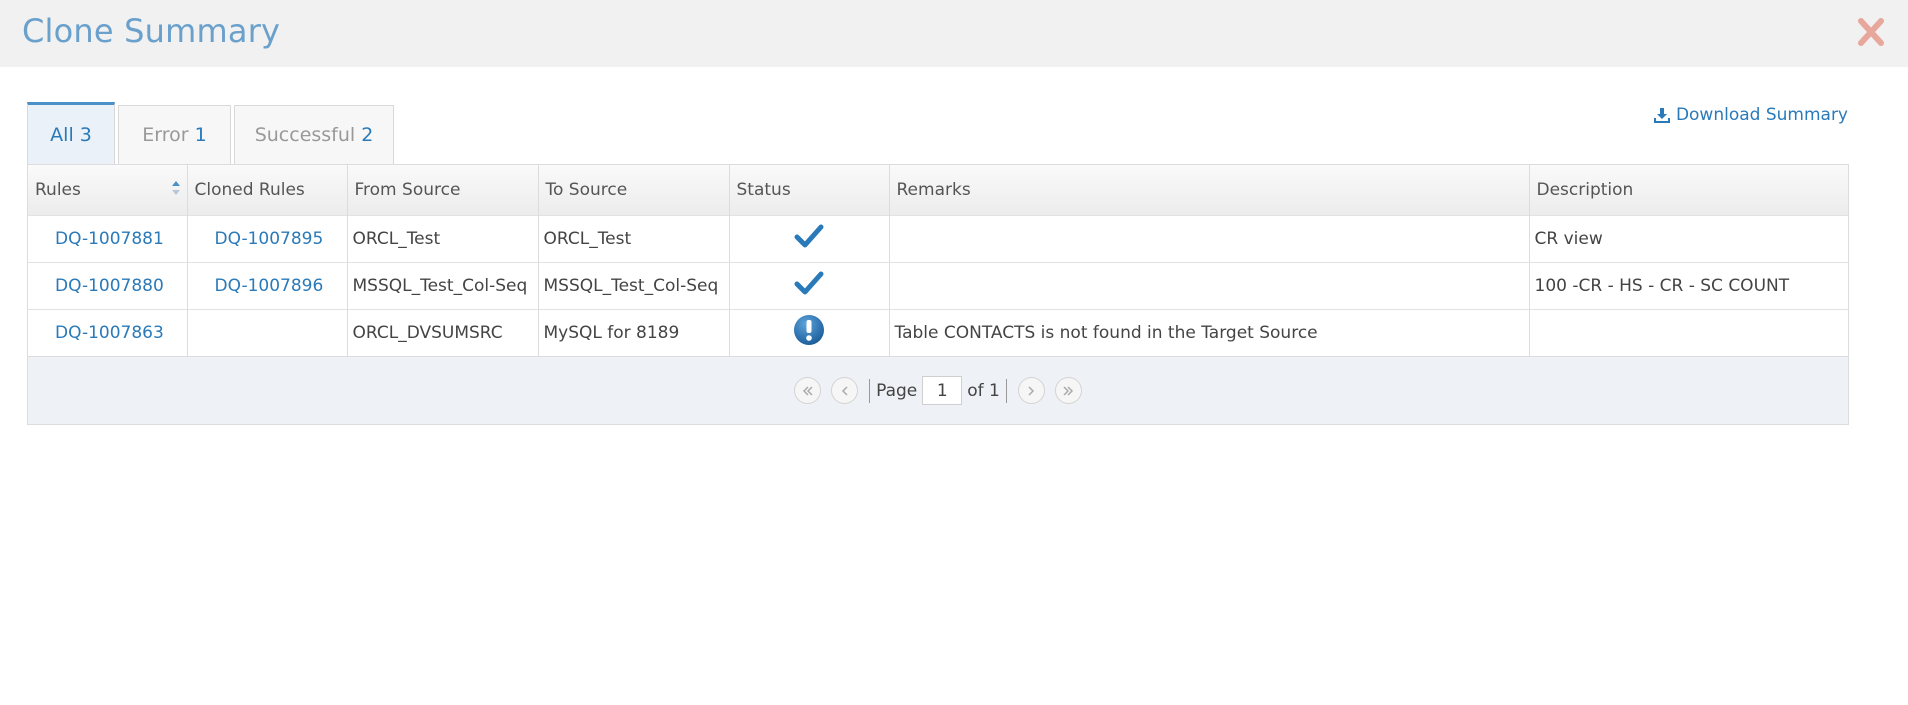 The width and height of the screenshot is (1908, 705). Describe the element at coordinates (1761, 115) in the screenshot. I see `download-summary-label: Download Summary` at that location.